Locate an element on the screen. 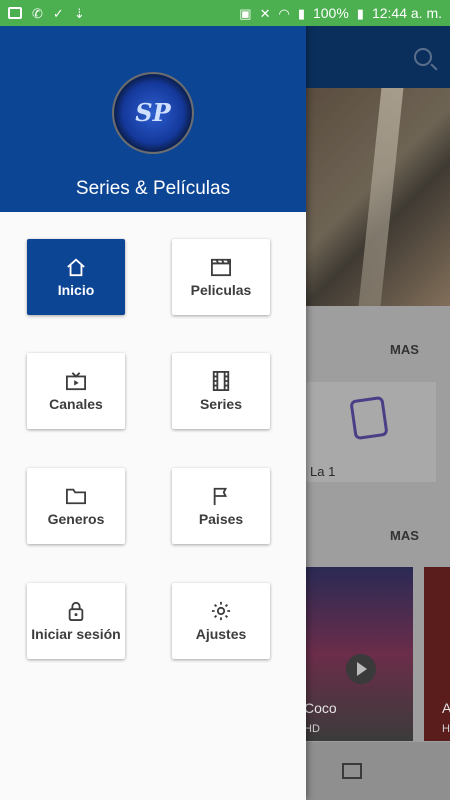 The image size is (450, 800). movie-quality: HD is located at coordinates (312, 729).